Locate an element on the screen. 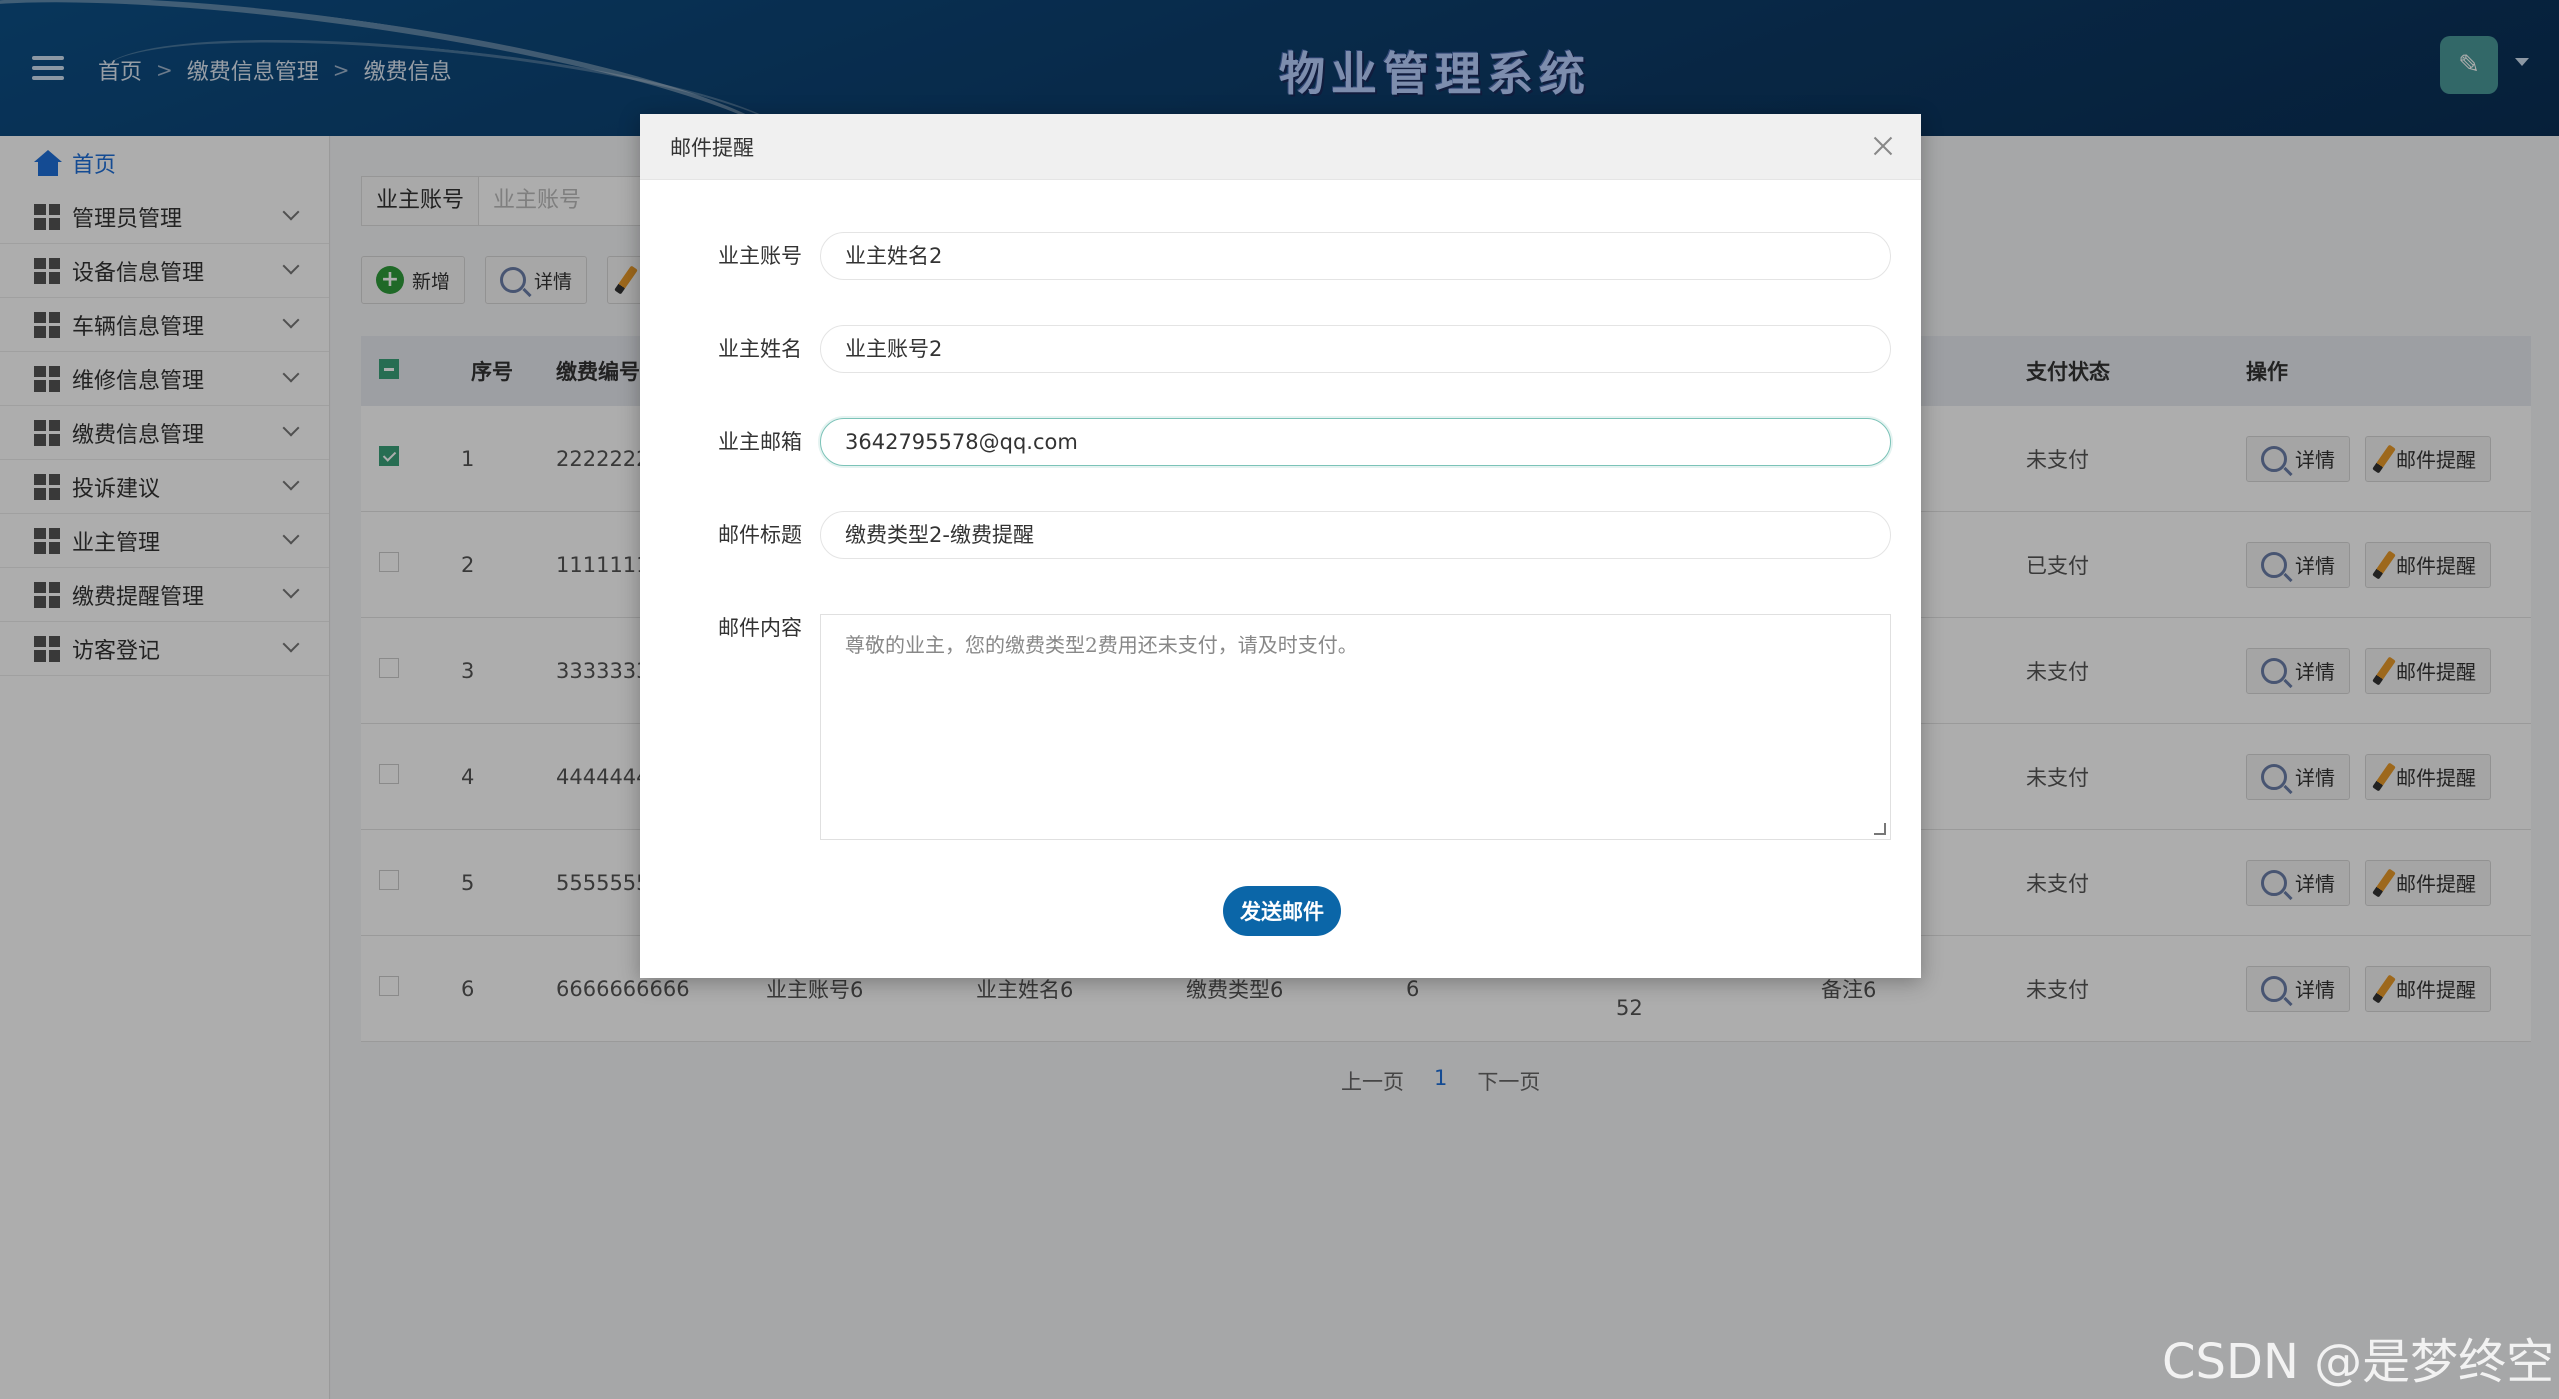 The image size is (2559, 1399). mail-content-label: 邮件内容 is located at coordinates (760, 628).